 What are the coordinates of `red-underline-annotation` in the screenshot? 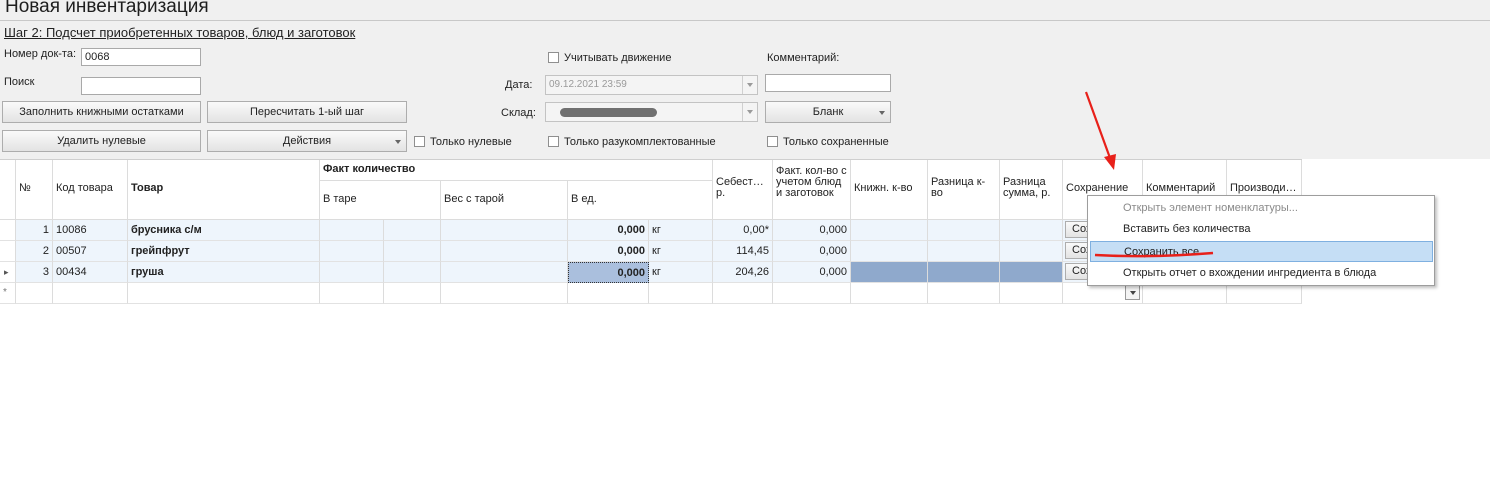 It's located at (1154, 254).